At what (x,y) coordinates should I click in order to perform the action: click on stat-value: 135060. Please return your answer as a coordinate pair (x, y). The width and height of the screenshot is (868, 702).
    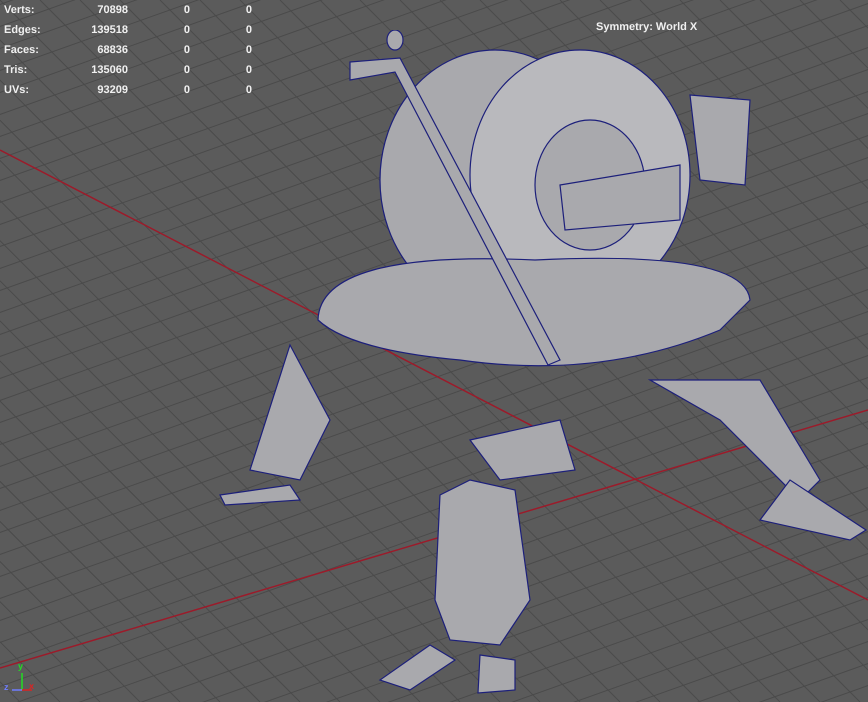
    Looking at the image, I should click on (109, 70).